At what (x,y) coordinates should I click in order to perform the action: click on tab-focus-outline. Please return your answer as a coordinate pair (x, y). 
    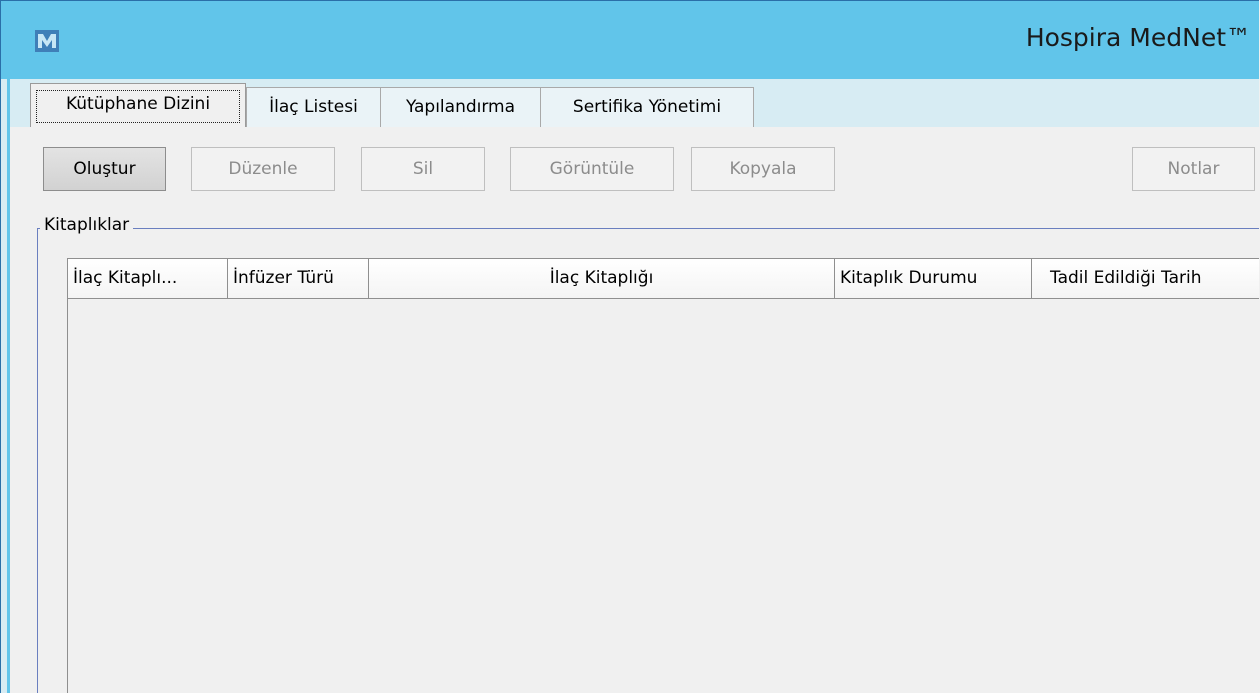
    Looking at the image, I should click on (138, 106).